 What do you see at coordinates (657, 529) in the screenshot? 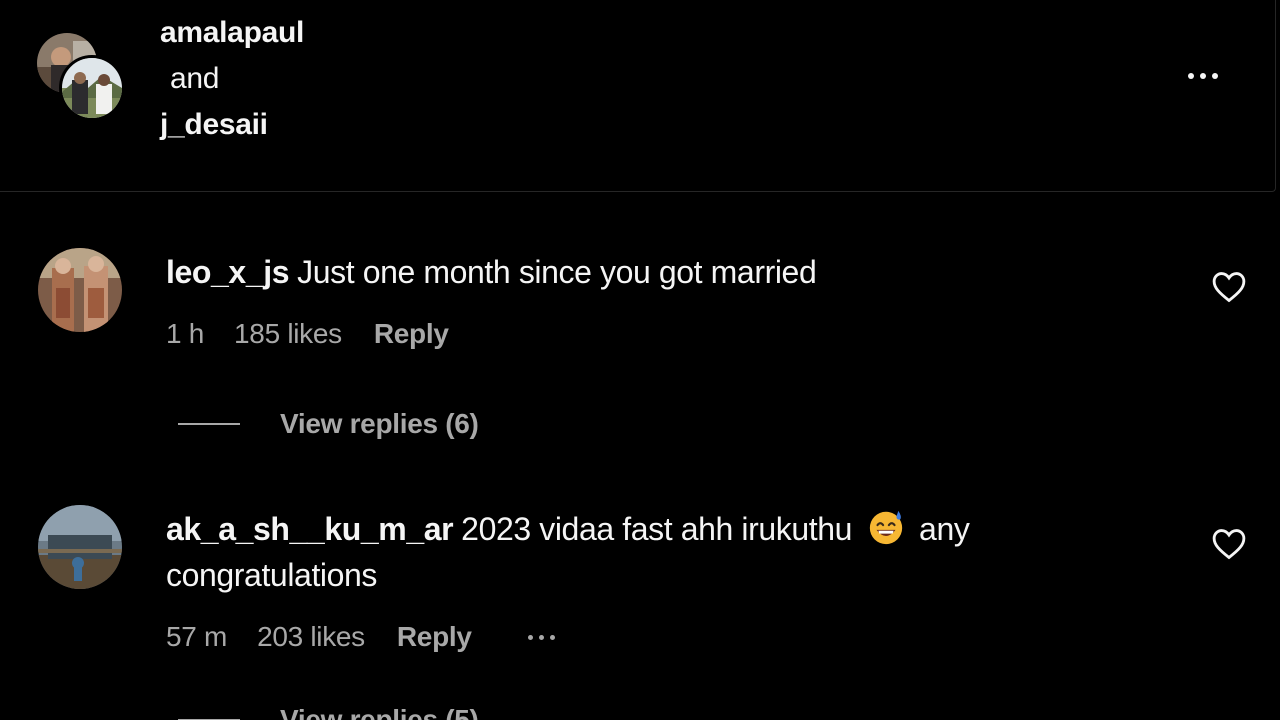
I see `comment-body: 2023 vidaa fast ahh irukuthu` at bounding box center [657, 529].